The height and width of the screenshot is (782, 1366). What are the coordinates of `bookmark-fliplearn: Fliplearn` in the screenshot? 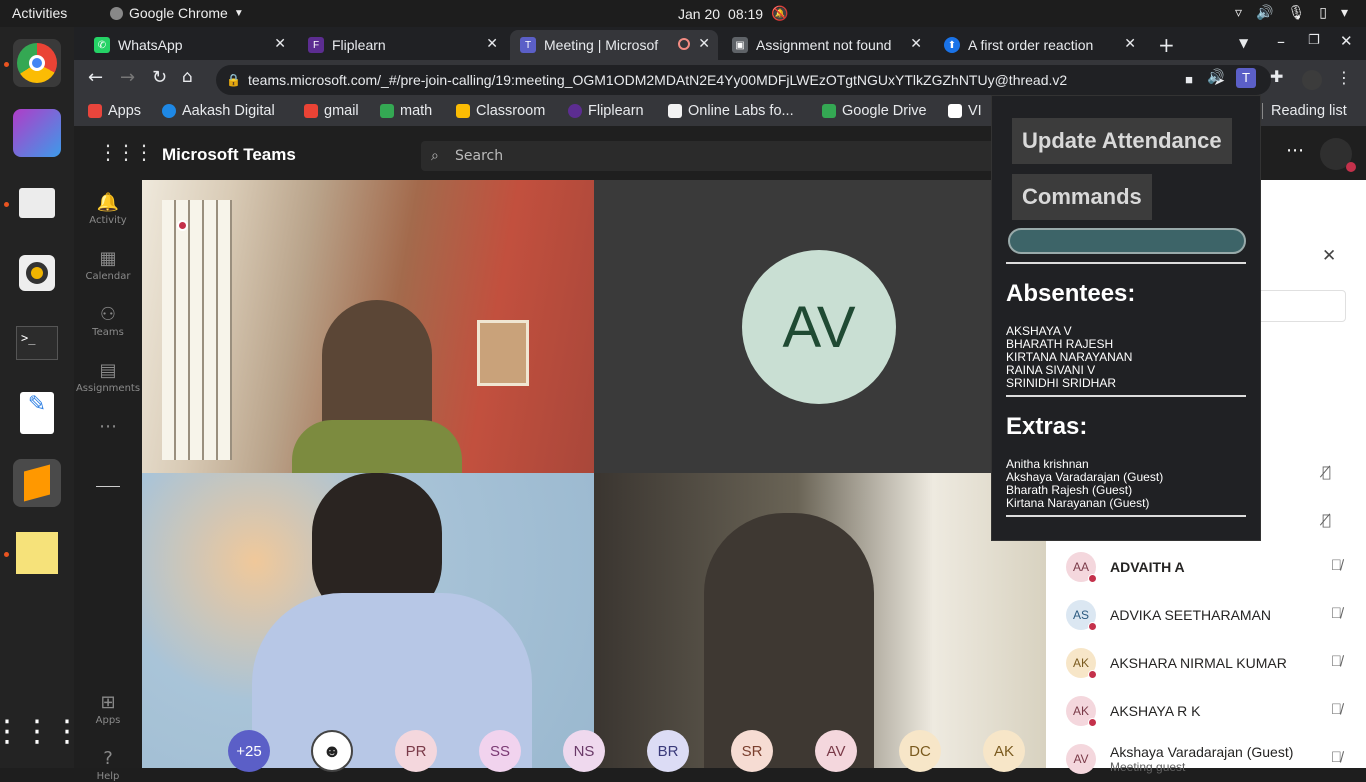 It's located at (606, 111).